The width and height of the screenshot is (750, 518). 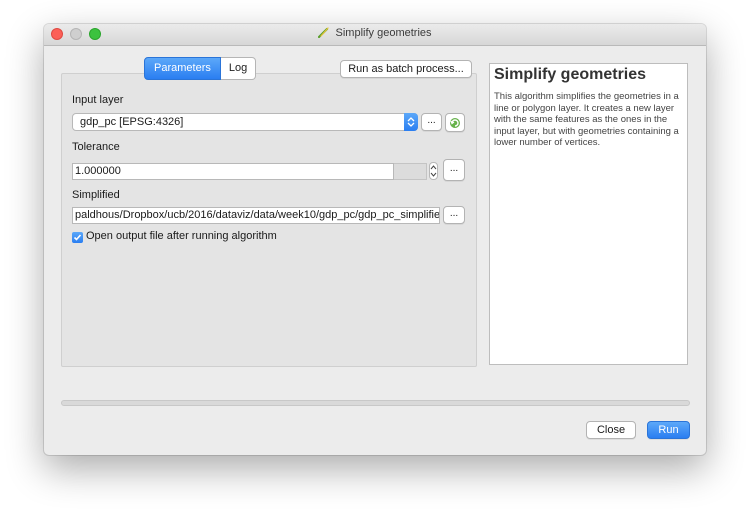 What do you see at coordinates (410, 171) in the screenshot?
I see `tolerance-slider-track` at bounding box center [410, 171].